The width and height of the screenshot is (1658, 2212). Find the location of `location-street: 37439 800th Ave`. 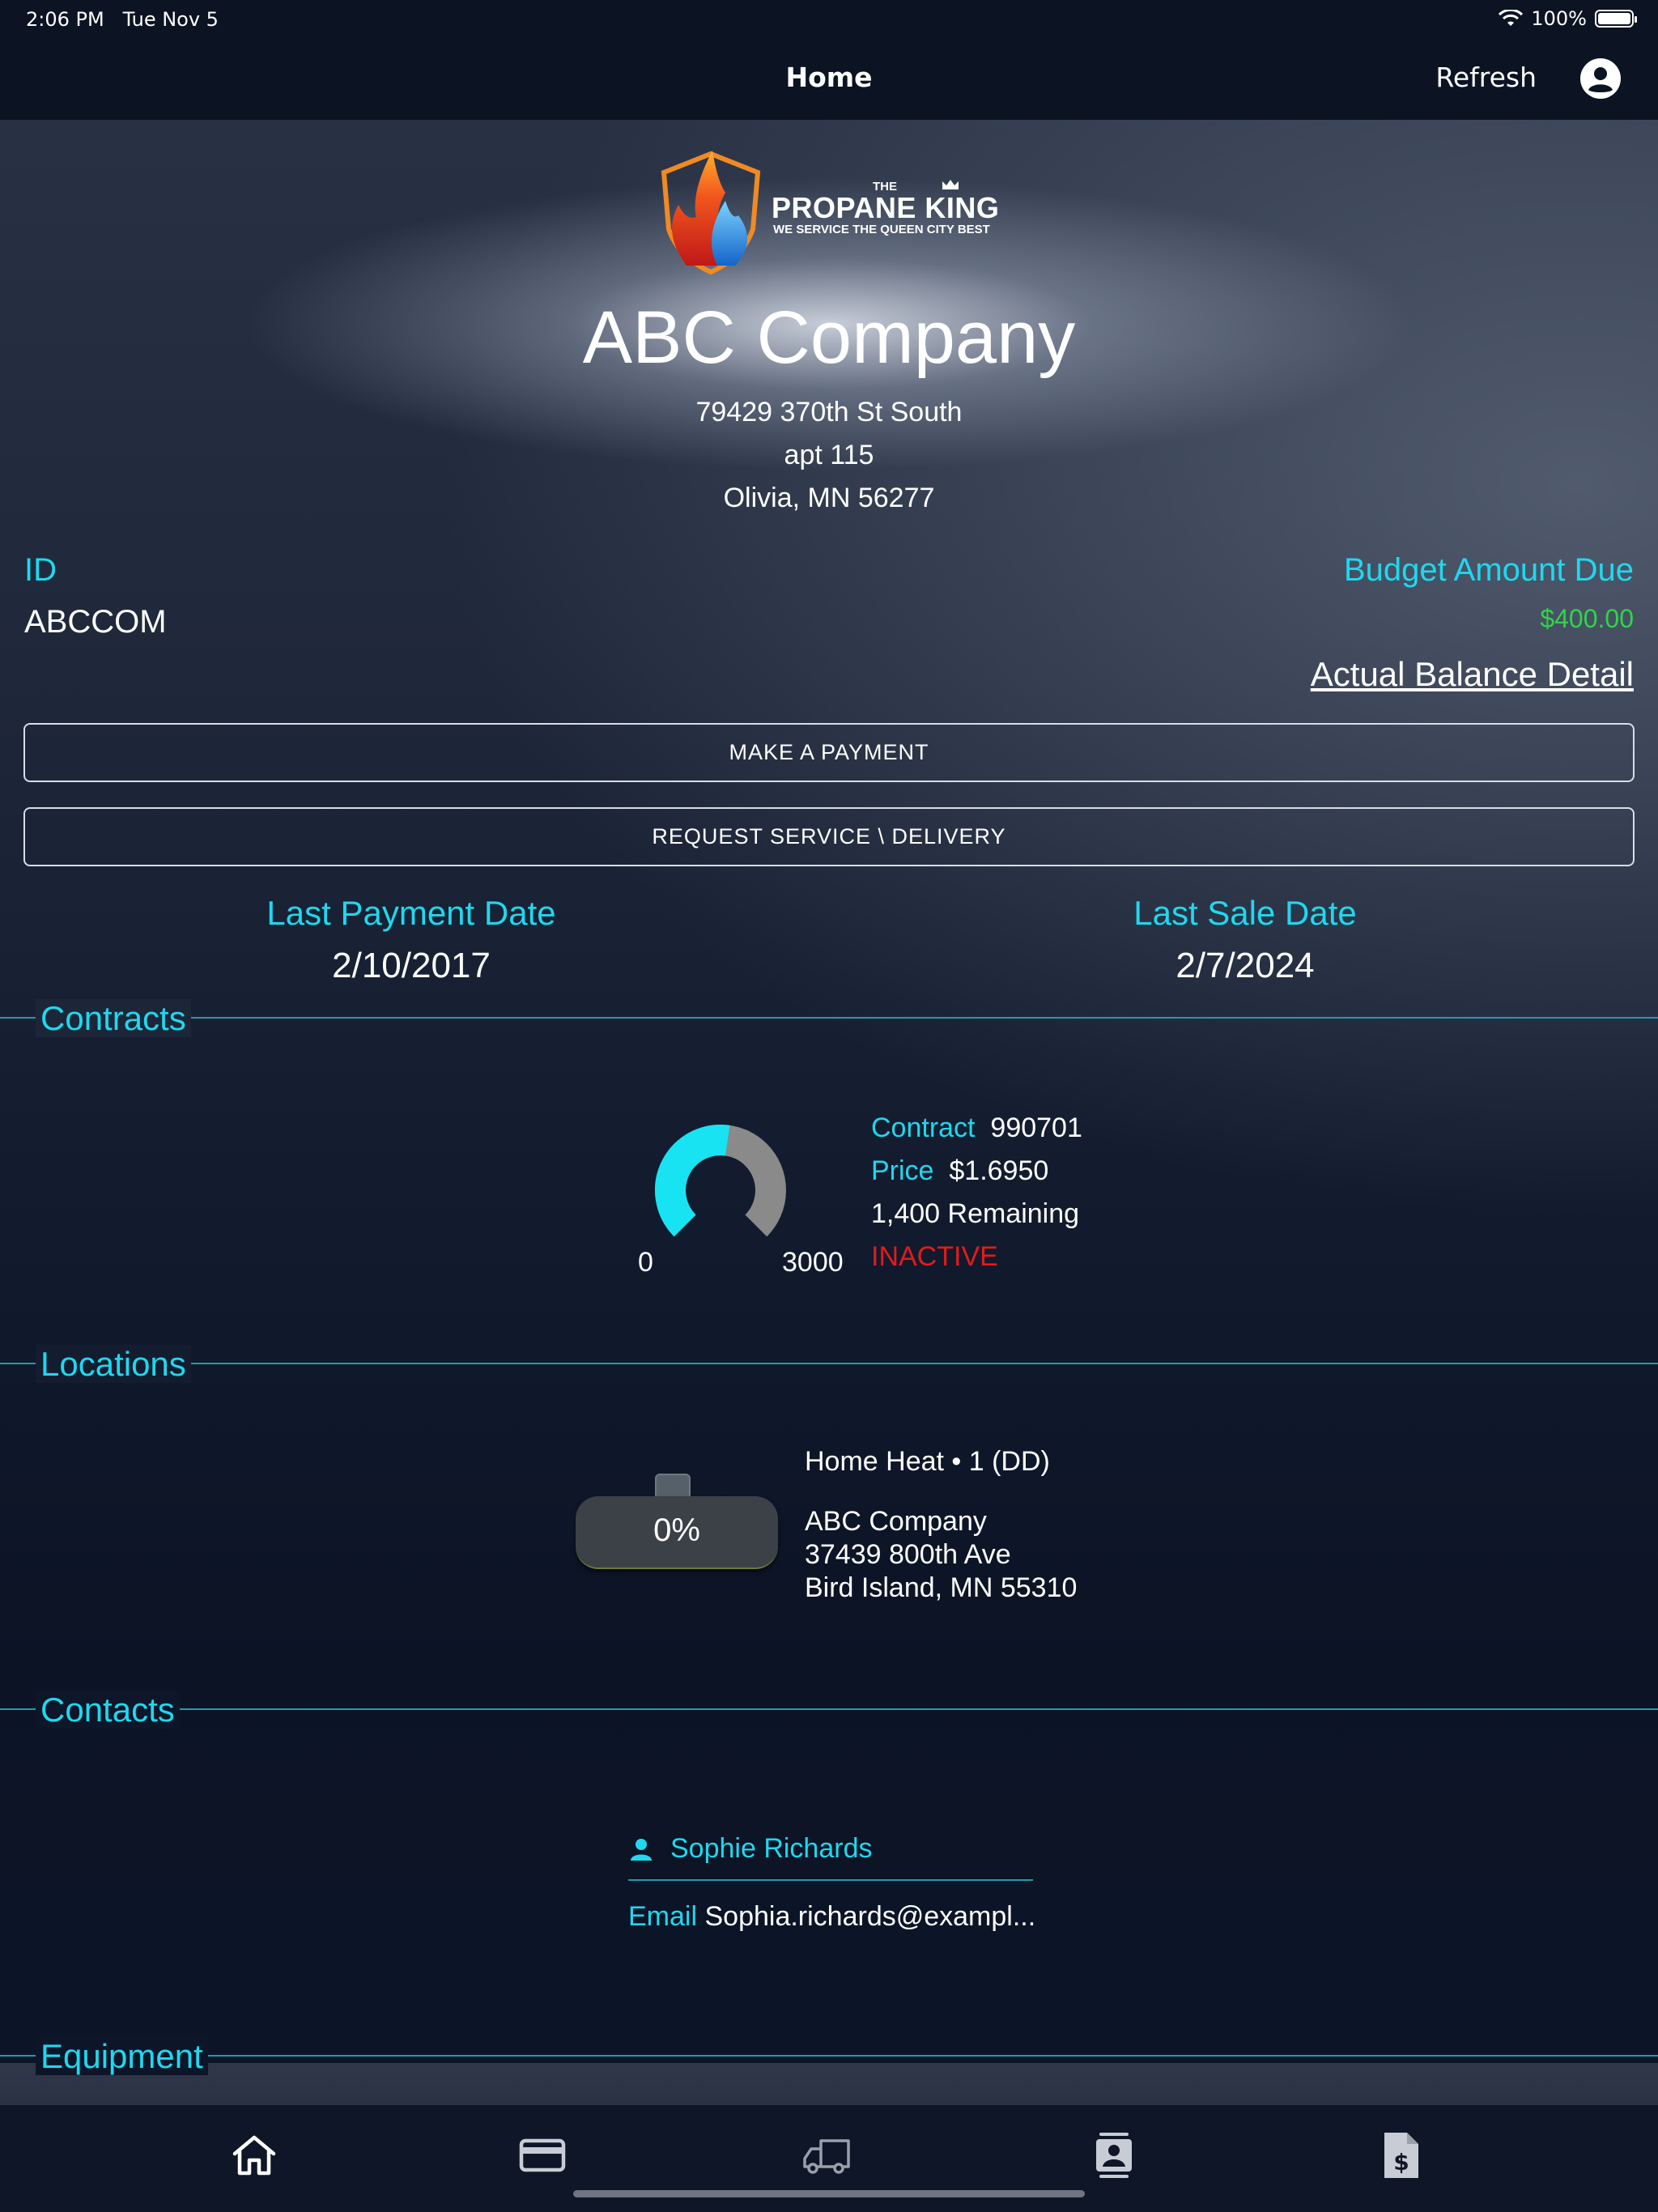

location-street: 37439 800th Ave is located at coordinates (908, 1555).